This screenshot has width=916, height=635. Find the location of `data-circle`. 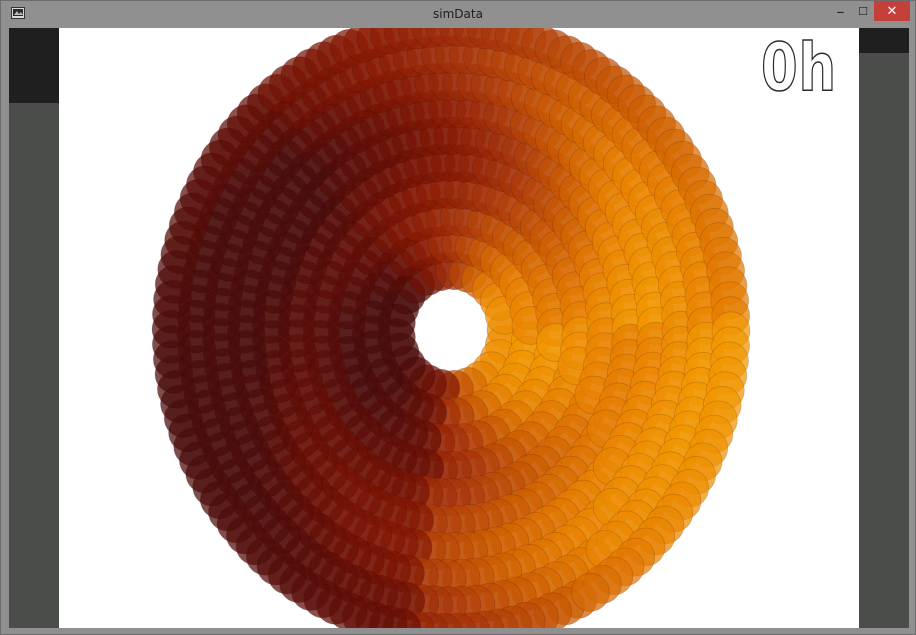

data-circle is located at coordinates (590, 592).